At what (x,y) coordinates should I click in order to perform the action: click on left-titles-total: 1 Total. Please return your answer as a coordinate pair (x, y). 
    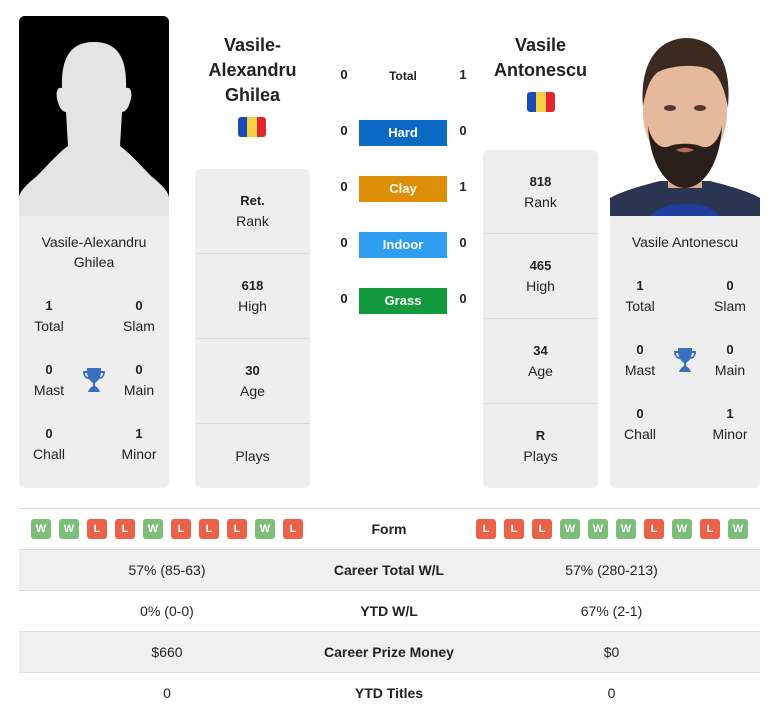
    Looking at the image, I should click on (49, 316).